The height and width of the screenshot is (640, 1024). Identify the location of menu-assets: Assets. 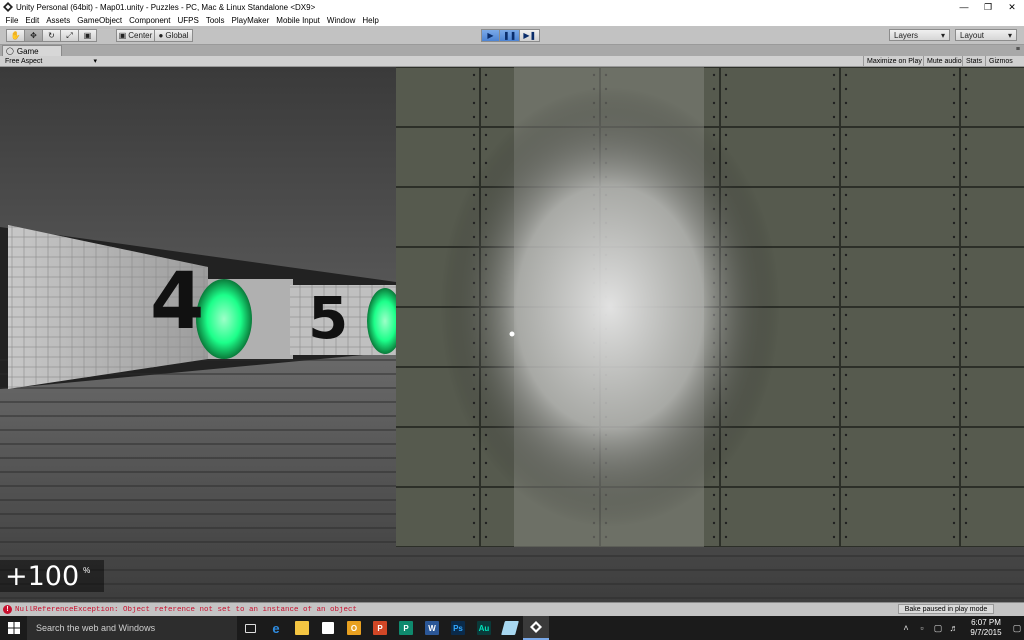
(58, 20).